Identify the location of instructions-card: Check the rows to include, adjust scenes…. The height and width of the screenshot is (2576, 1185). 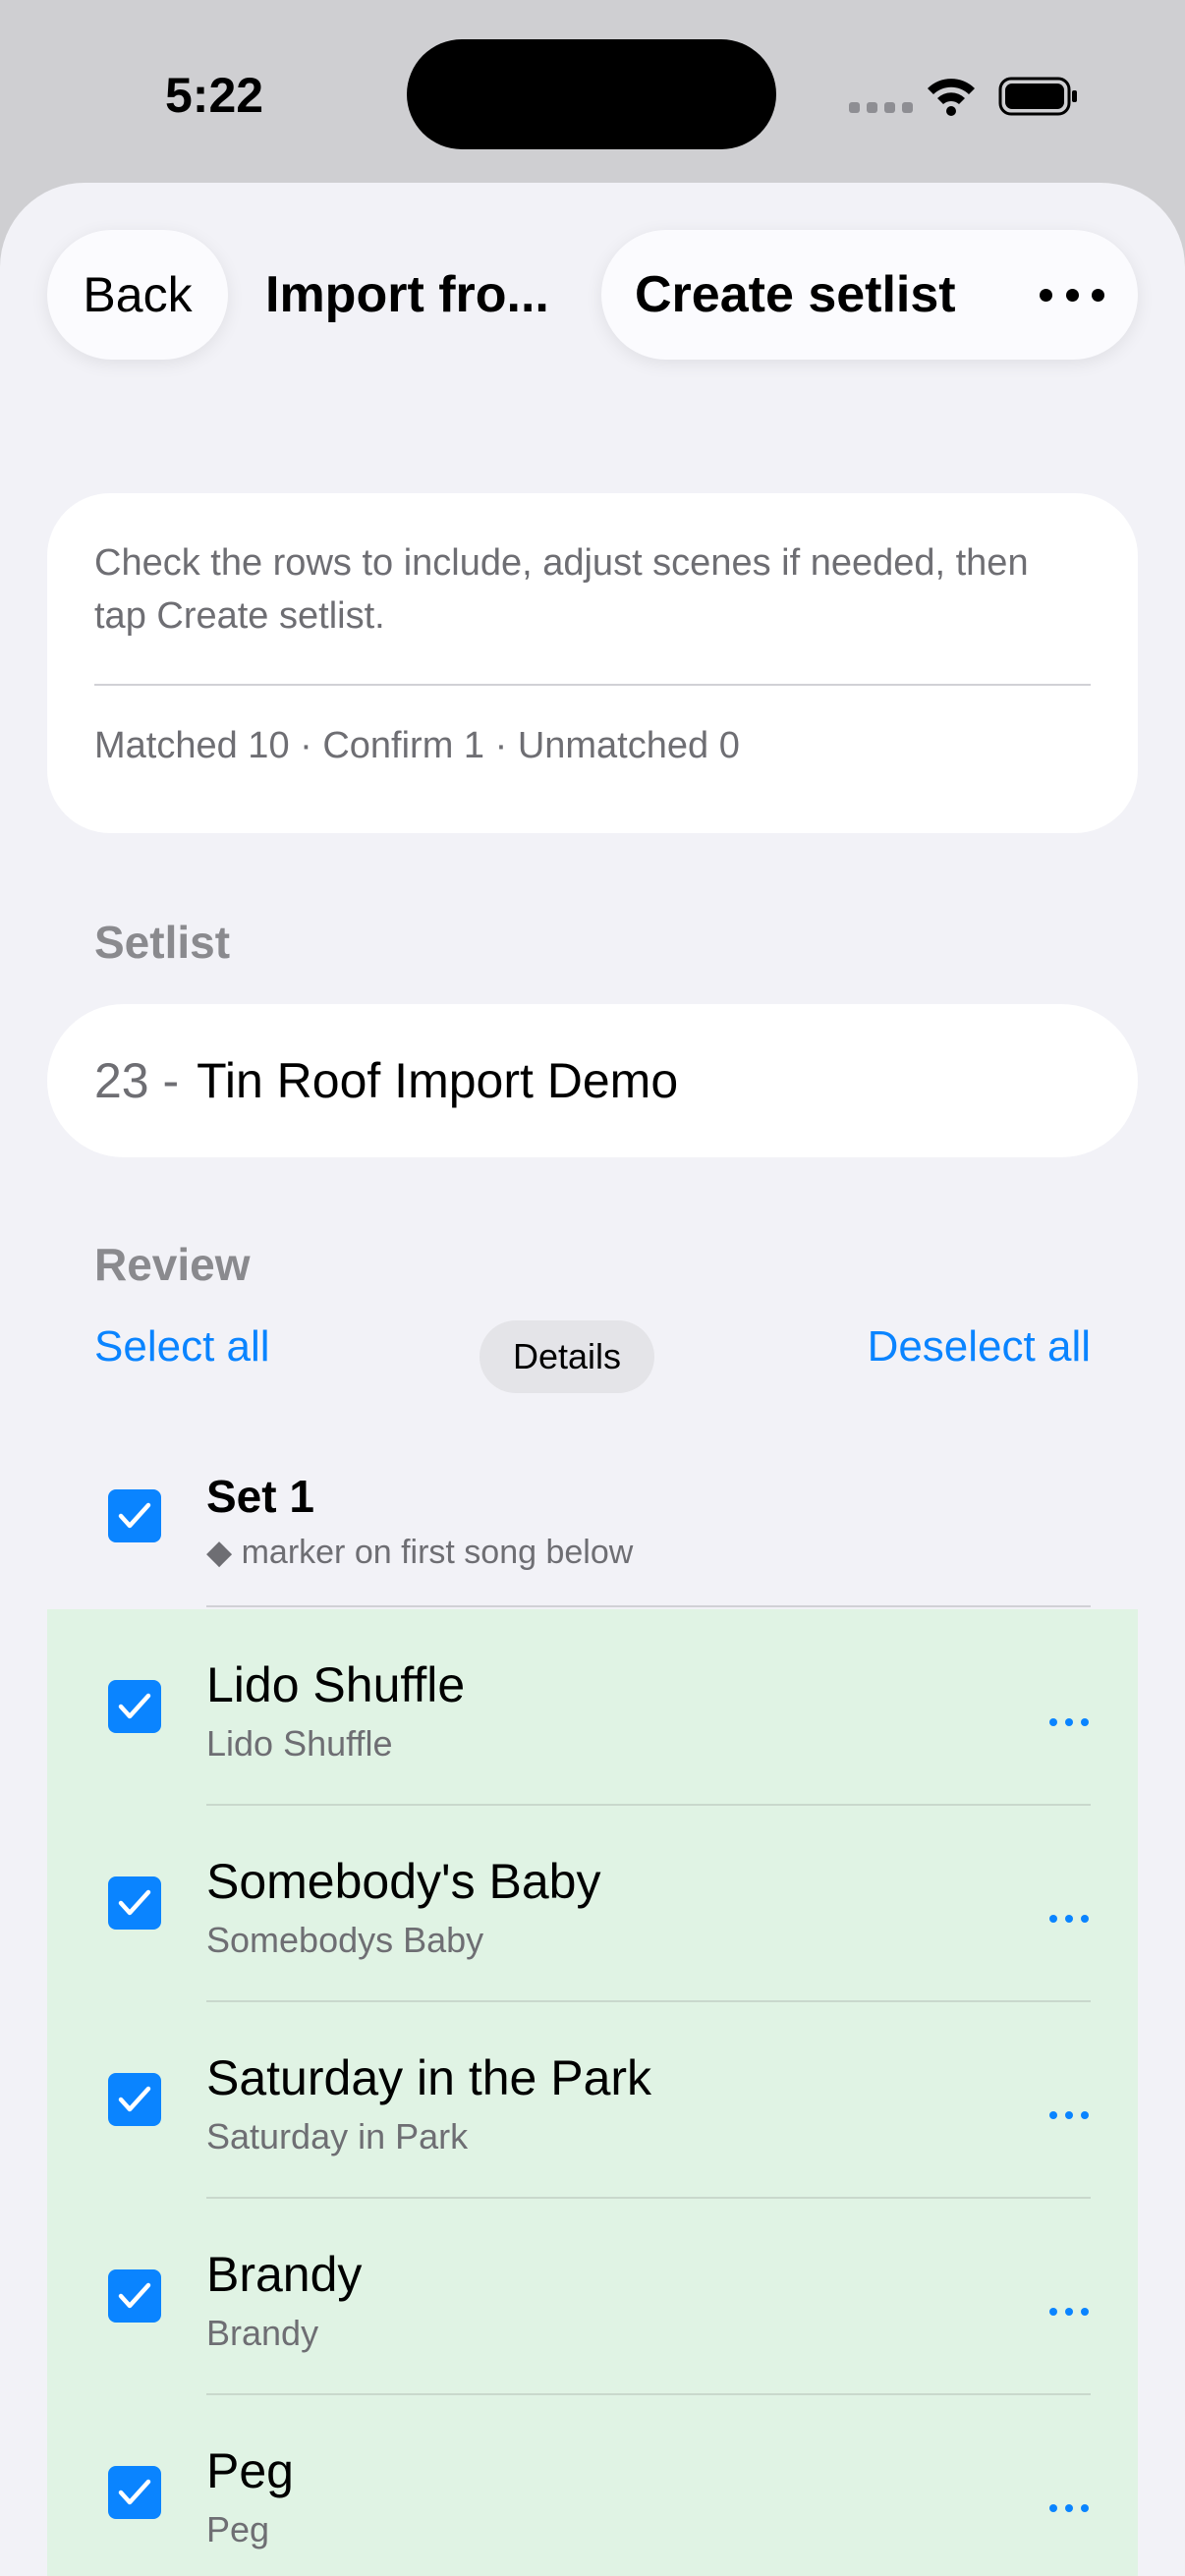
(592, 663).